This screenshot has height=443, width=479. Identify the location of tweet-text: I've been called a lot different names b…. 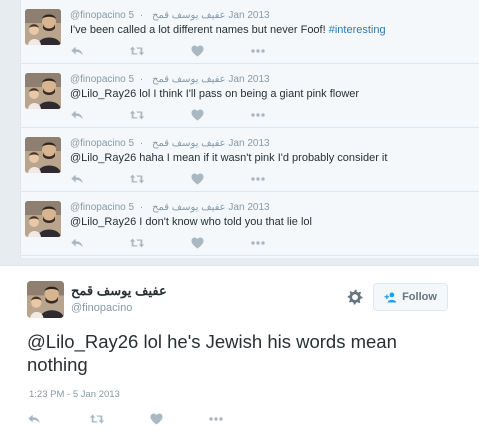
(228, 30).